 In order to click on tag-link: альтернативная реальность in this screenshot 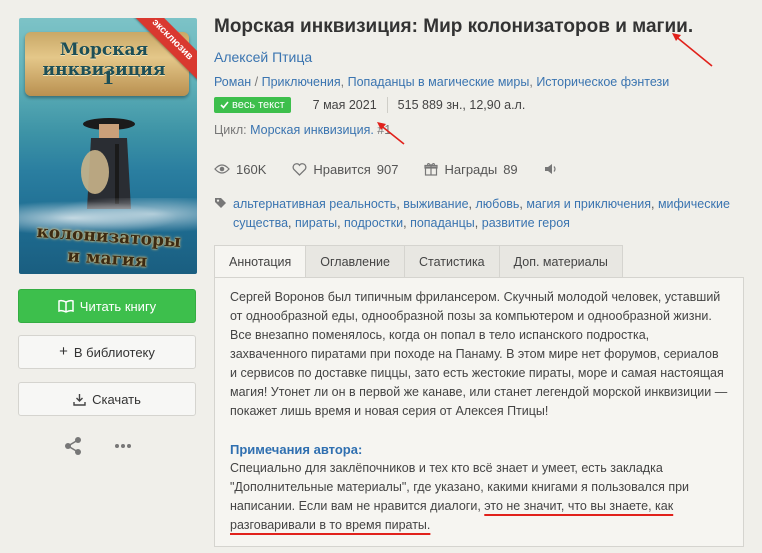, I will do `click(314, 204)`.